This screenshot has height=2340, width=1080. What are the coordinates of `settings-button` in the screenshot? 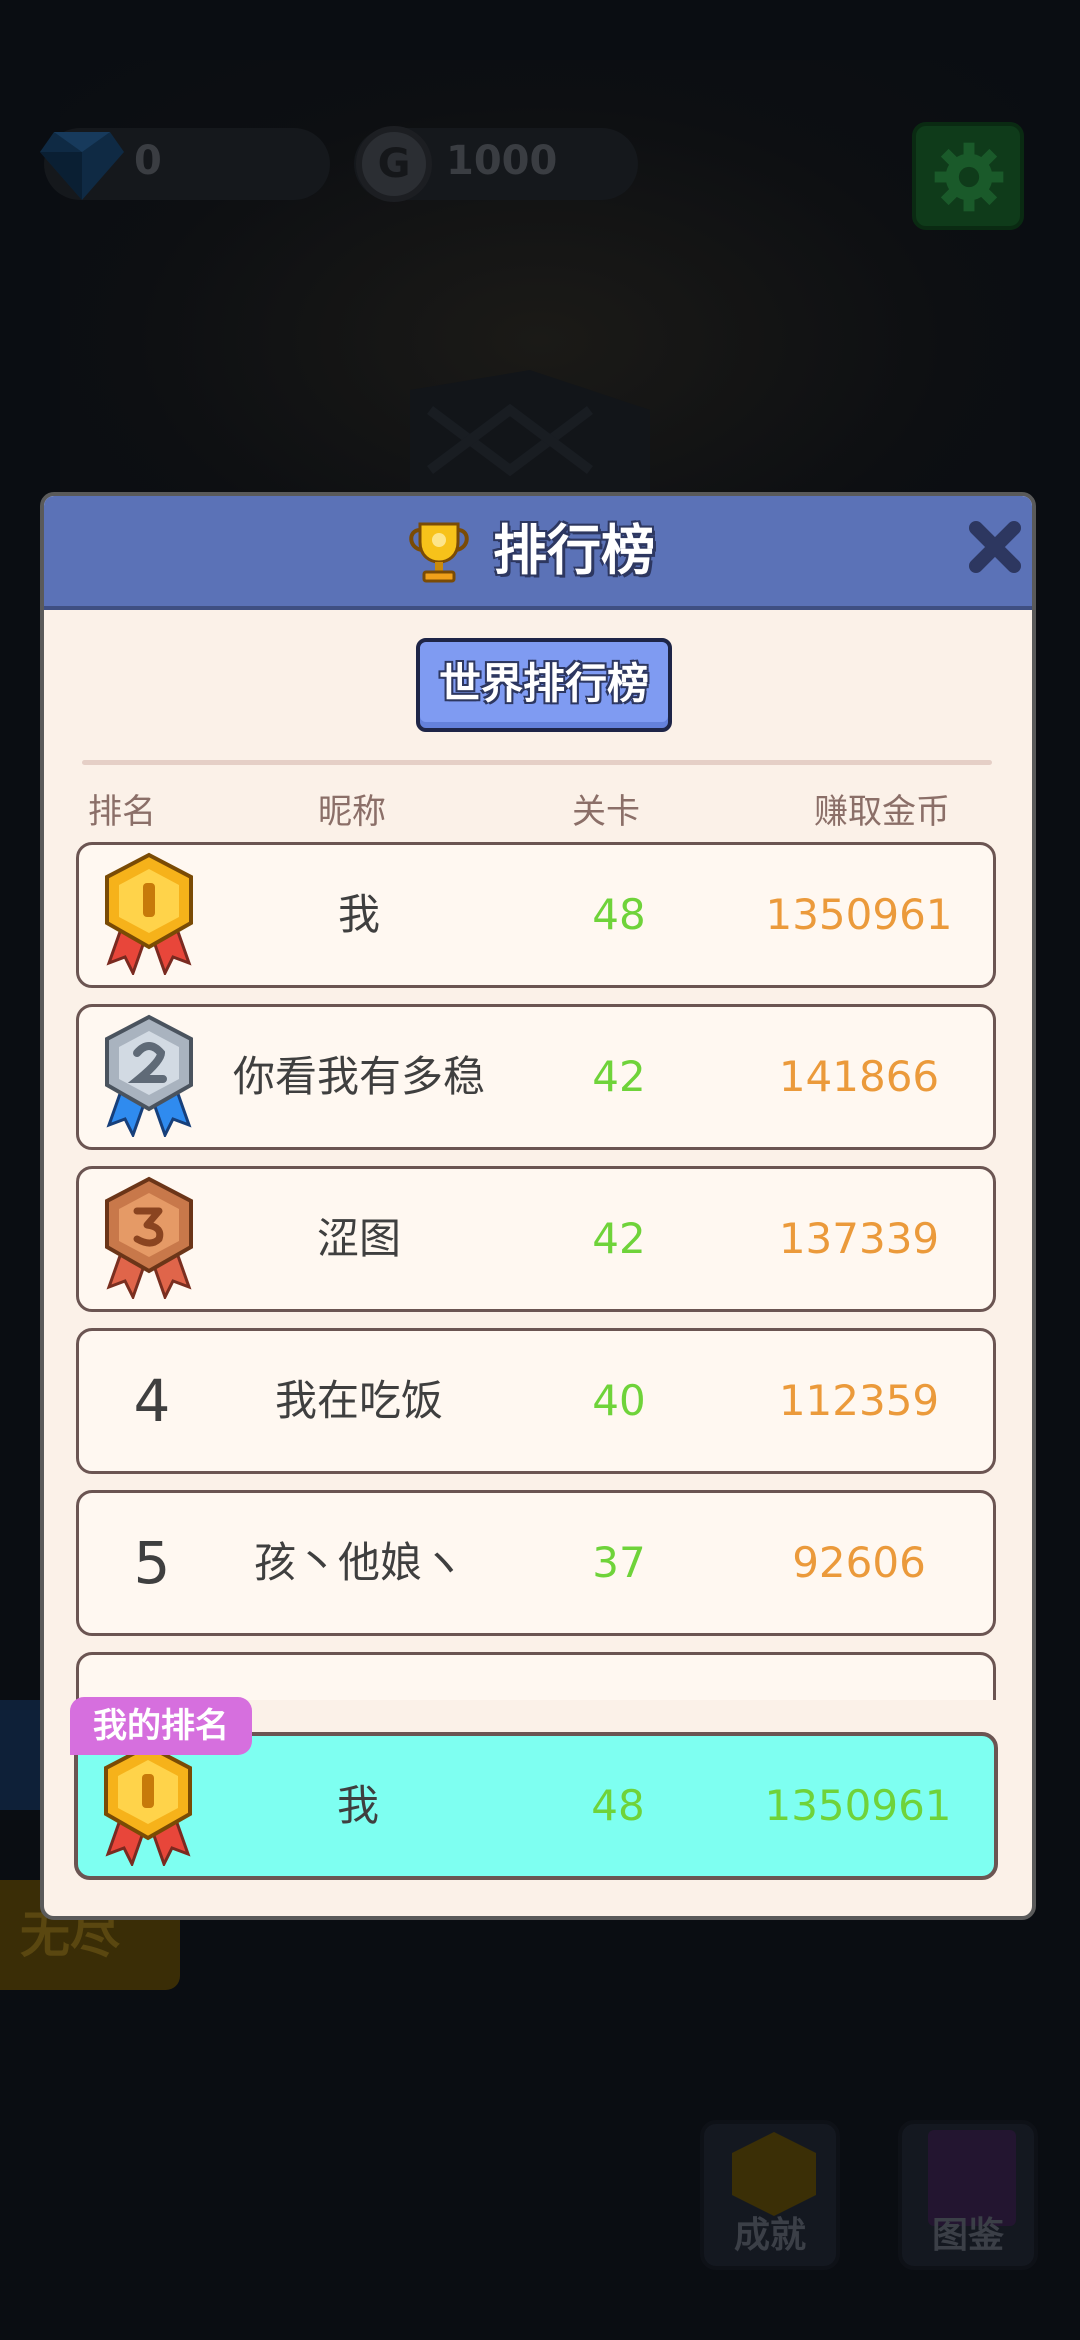 It's located at (968, 176).